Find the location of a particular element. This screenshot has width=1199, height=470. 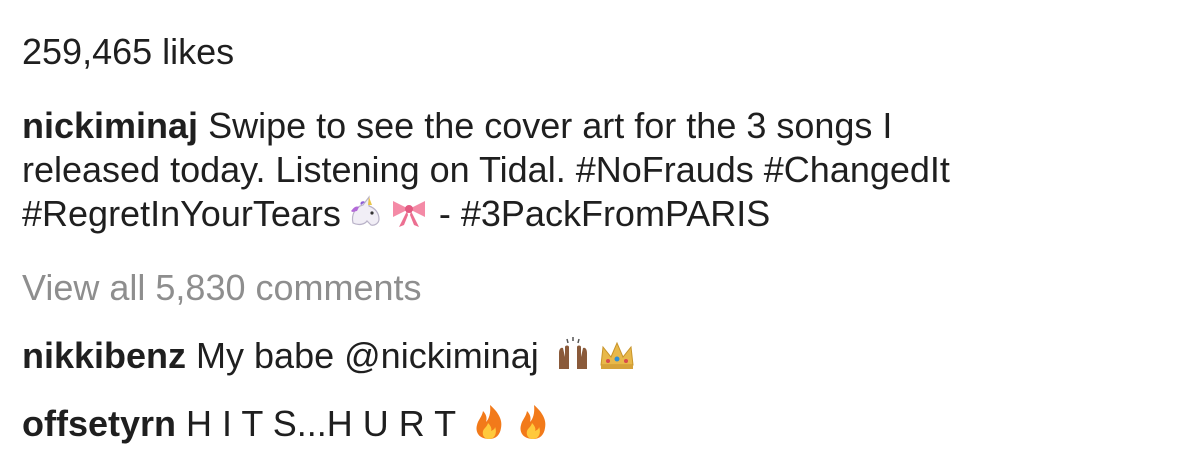

caption-line-3: #RegretInYourTears - #3PackFromPARIS is located at coordinates (602, 214).